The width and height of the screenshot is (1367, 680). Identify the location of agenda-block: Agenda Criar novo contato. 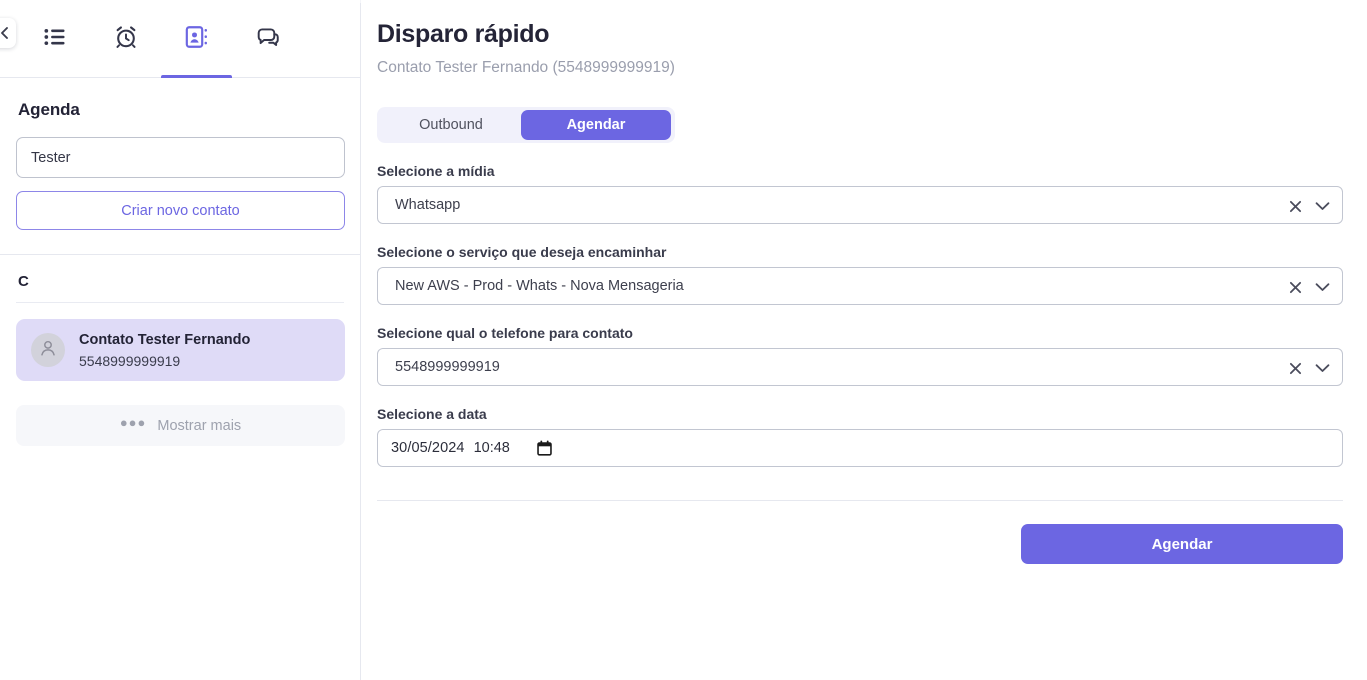
(180, 154).